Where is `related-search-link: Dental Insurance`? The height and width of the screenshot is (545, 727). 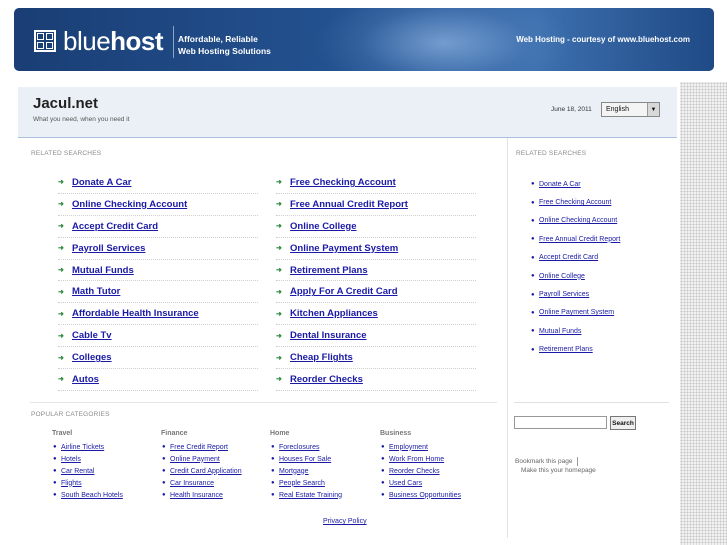
related-search-link: Dental Insurance is located at coordinates (328, 335).